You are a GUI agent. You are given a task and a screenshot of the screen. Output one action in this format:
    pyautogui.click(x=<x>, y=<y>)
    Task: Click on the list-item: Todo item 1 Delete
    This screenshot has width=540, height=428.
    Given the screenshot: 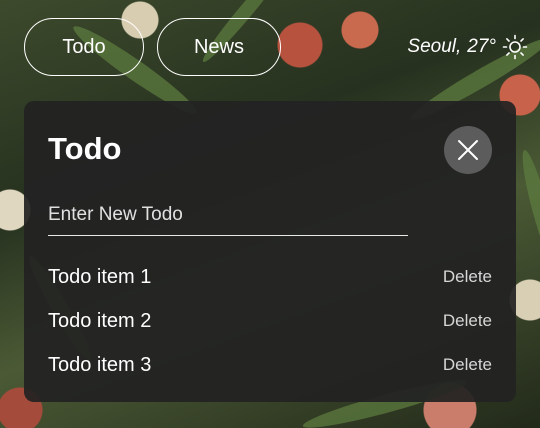 What is the action you would take?
    pyautogui.click(x=270, y=277)
    